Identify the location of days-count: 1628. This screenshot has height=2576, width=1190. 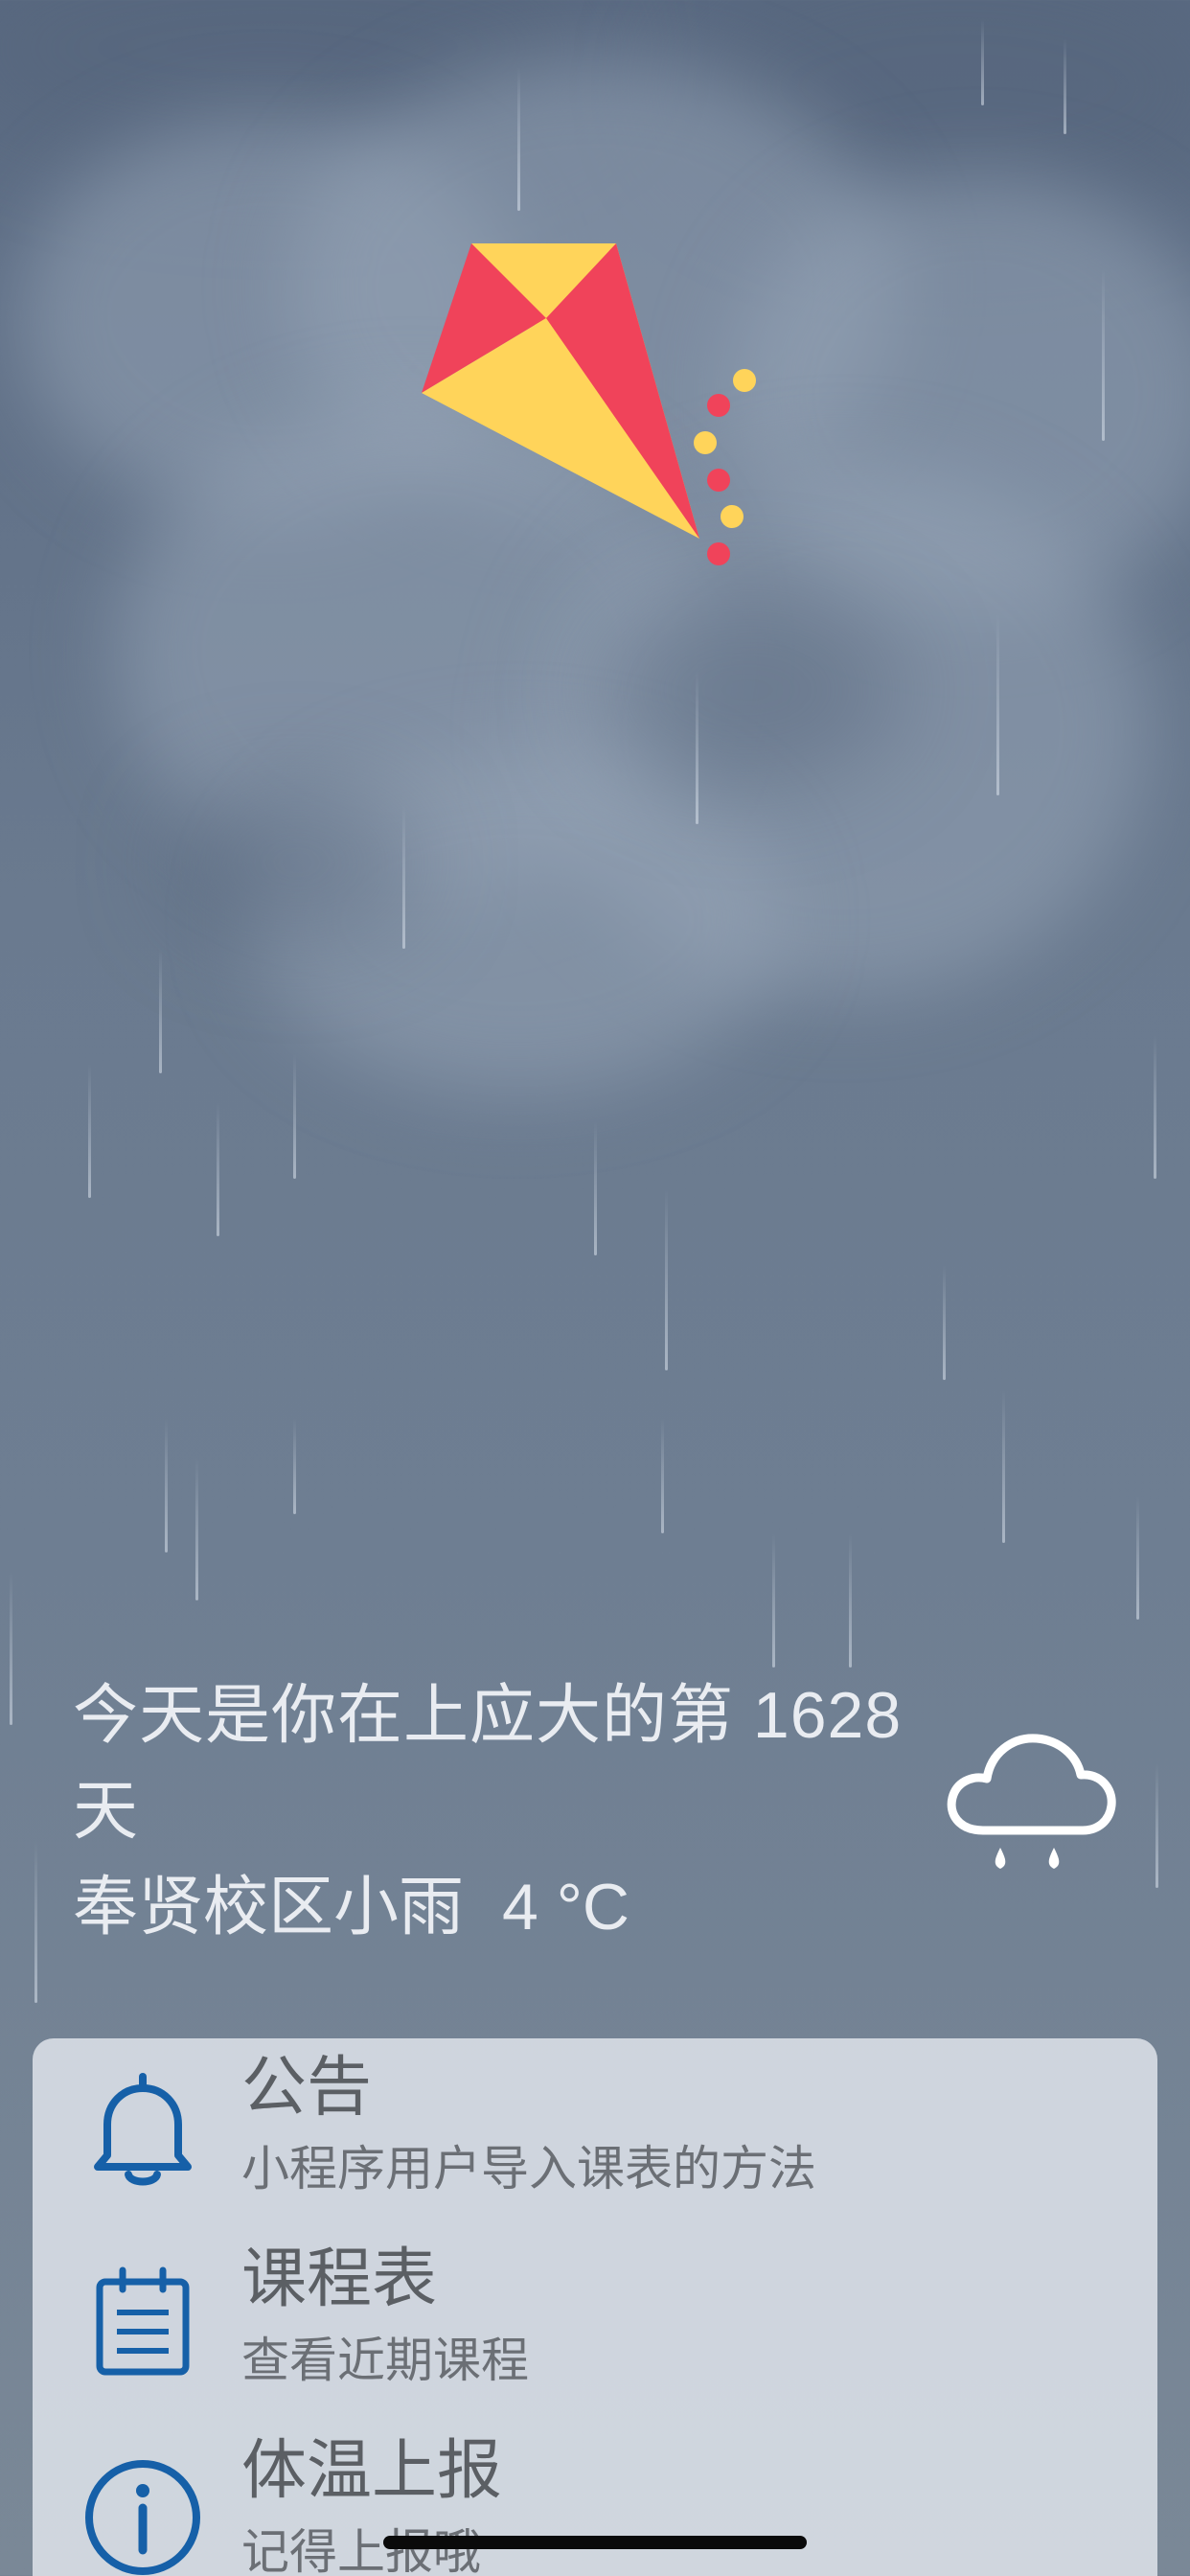
(827, 1715).